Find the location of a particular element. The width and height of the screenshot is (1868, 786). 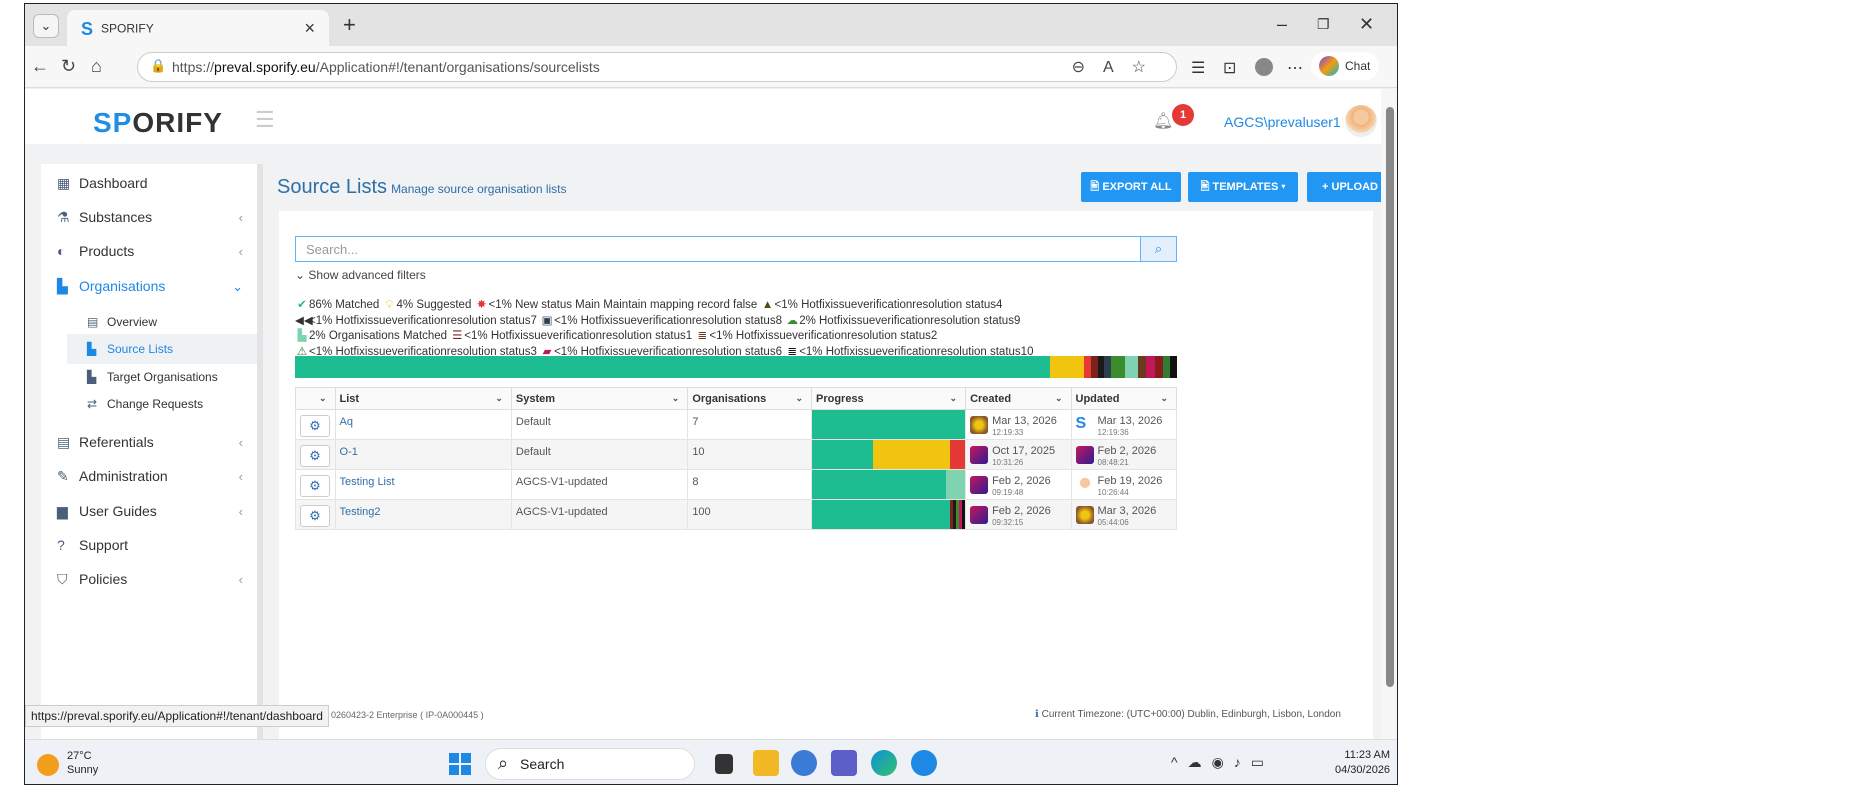

list-link: O-1 is located at coordinates (349, 452).